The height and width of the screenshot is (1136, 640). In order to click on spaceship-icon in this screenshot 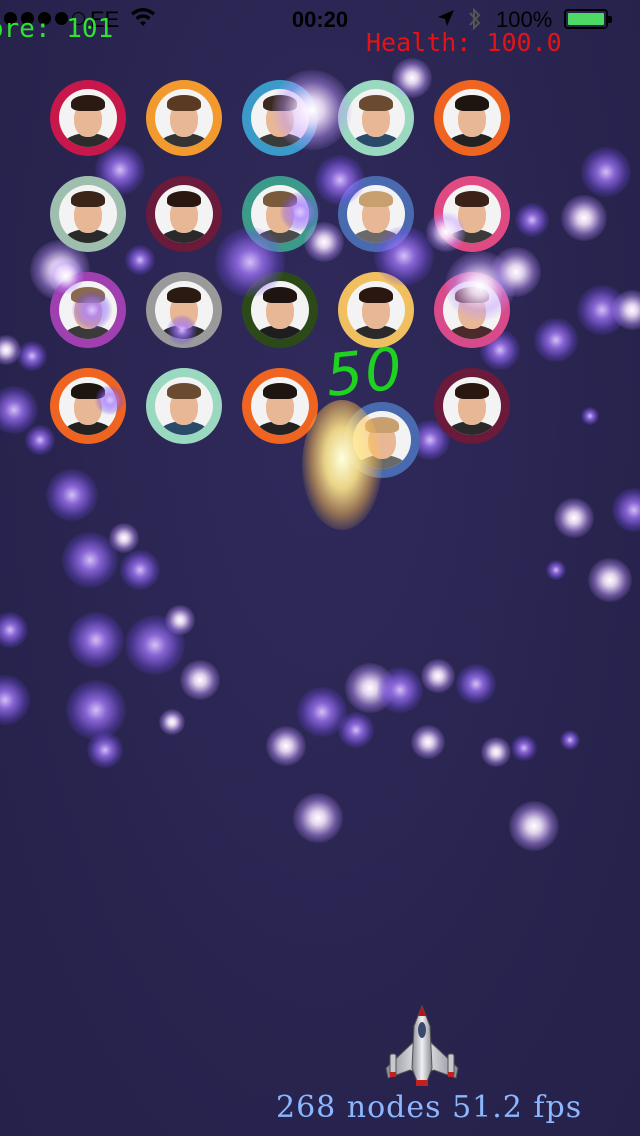, I will do `click(422, 1046)`.